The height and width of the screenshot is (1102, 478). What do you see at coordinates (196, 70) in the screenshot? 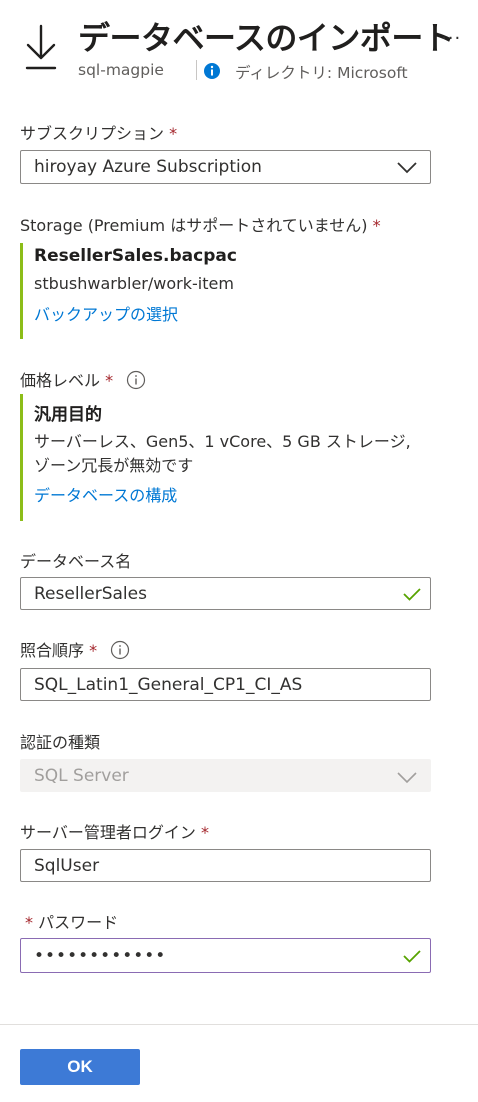
I see `subtitle-divider` at bounding box center [196, 70].